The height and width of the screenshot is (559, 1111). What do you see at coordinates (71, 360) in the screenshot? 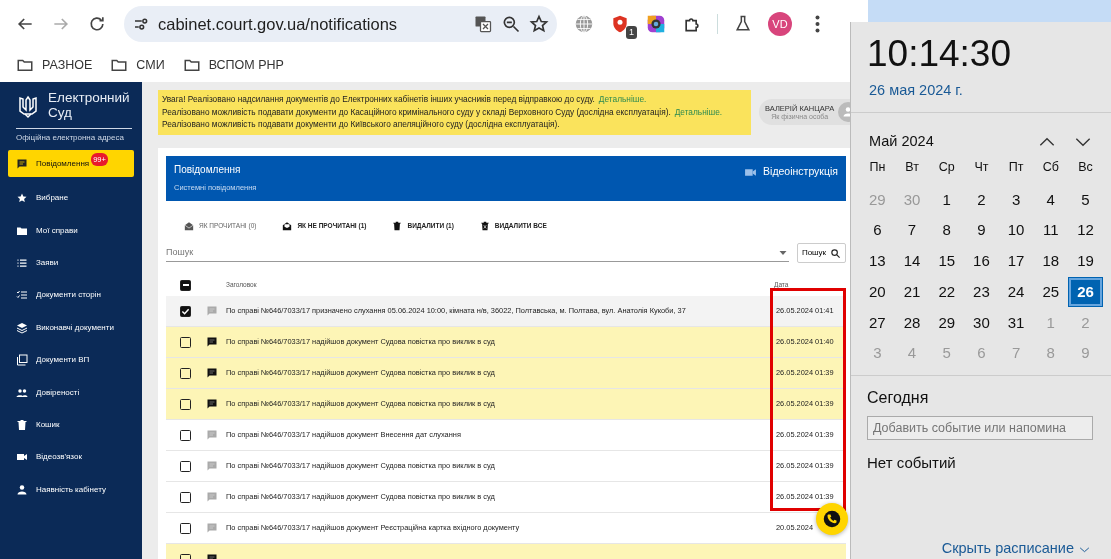
I see `sidebar-item: Документи ВП` at bounding box center [71, 360].